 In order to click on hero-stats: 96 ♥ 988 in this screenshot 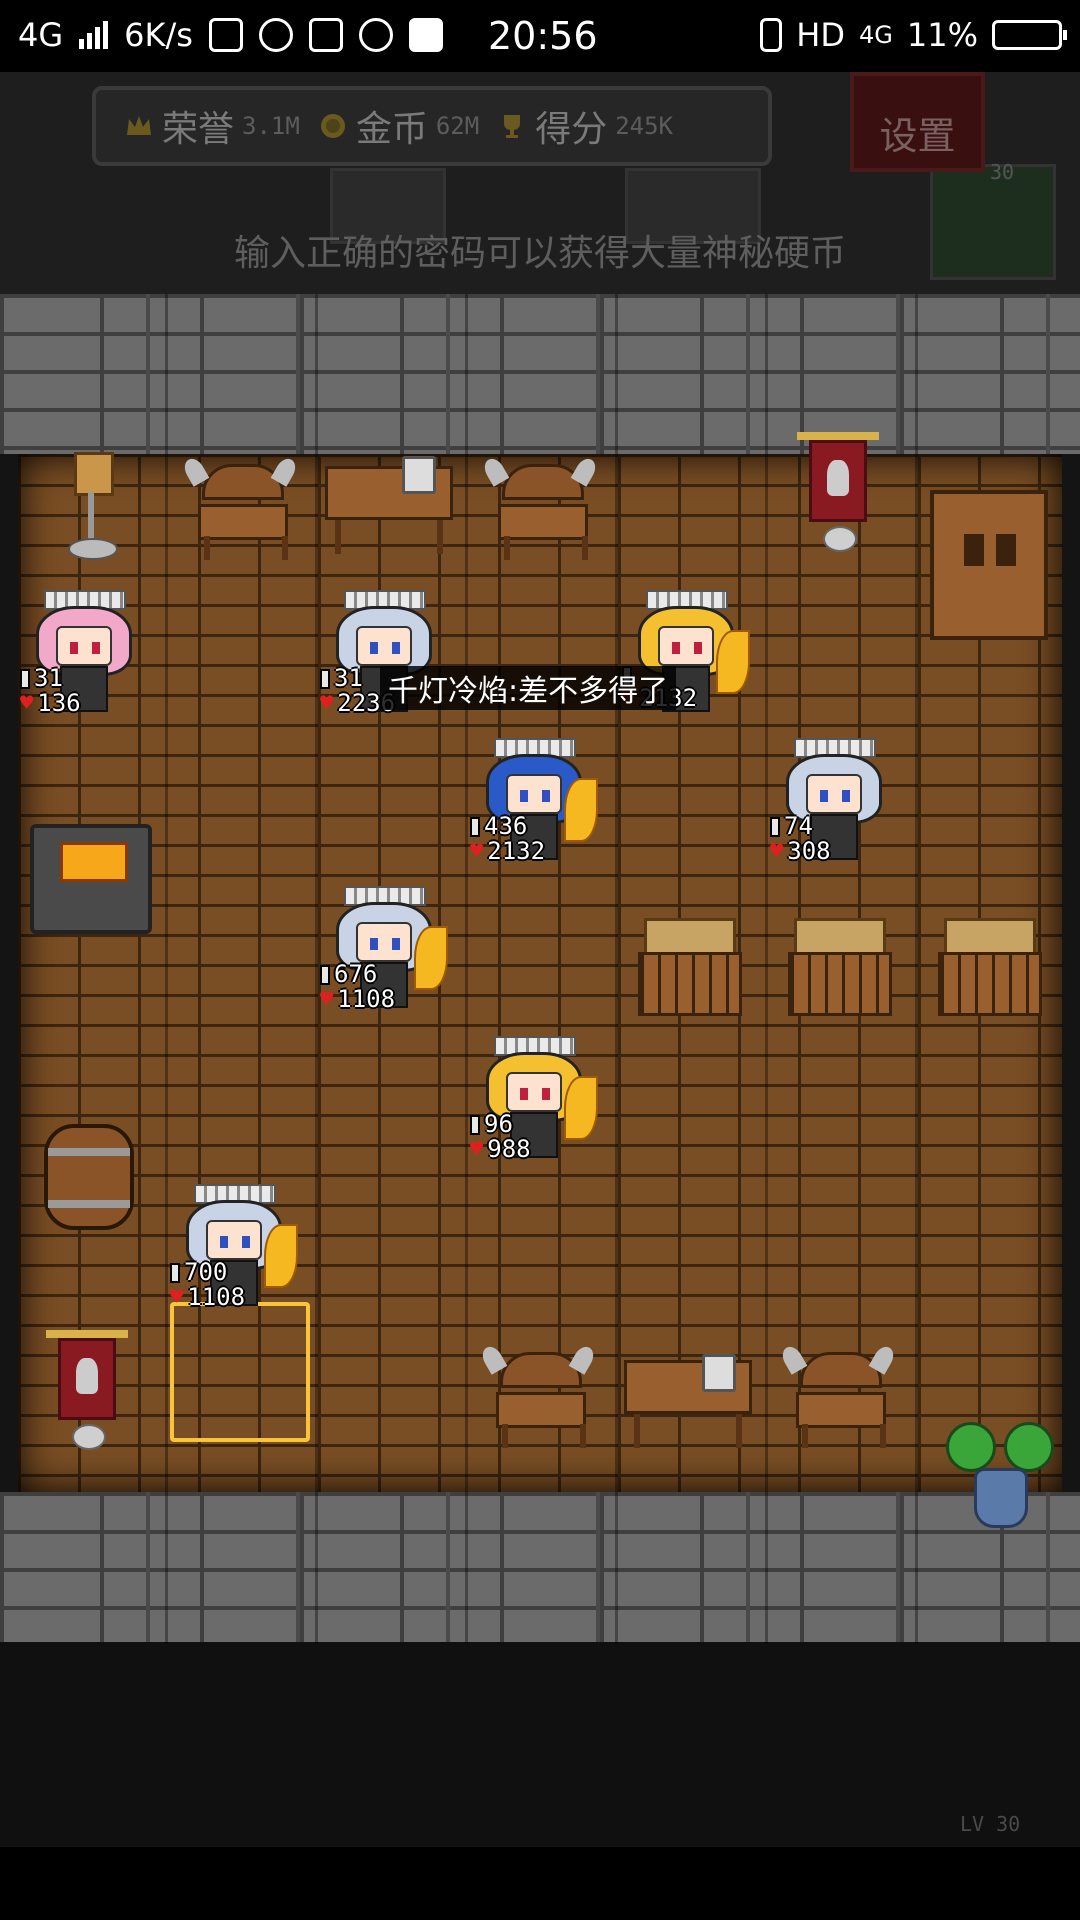, I will do `click(500, 1137)`.